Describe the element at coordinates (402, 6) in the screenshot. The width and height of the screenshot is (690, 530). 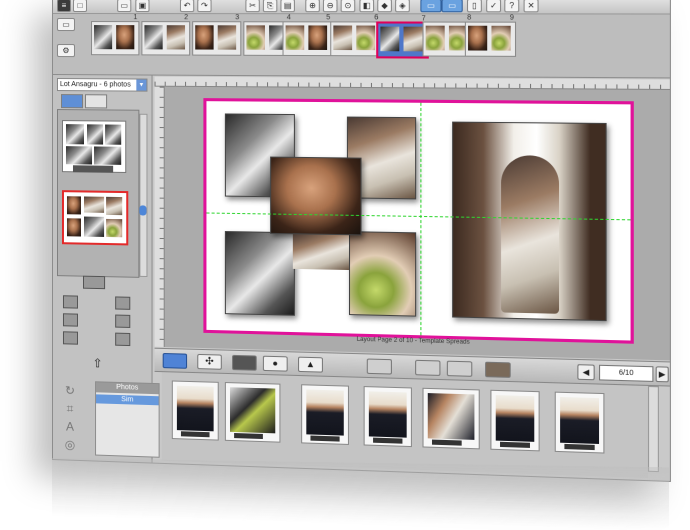
I see `mirror-icon: ◈` at that location.